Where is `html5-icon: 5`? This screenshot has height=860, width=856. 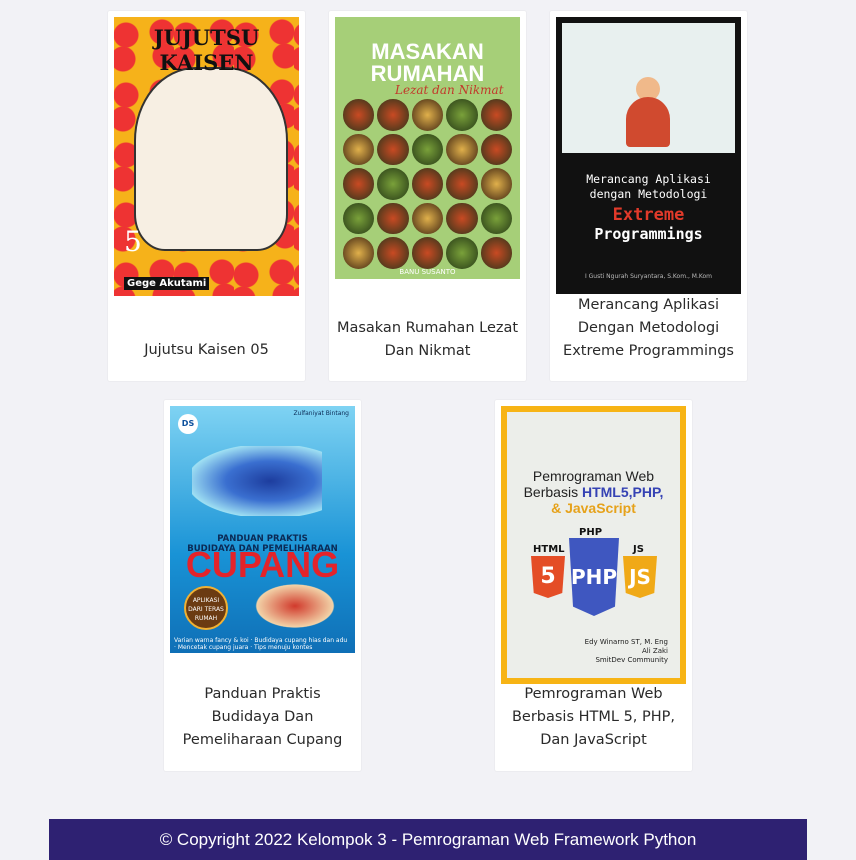 html5-icon: 5 is located at coordinates (548, 577).